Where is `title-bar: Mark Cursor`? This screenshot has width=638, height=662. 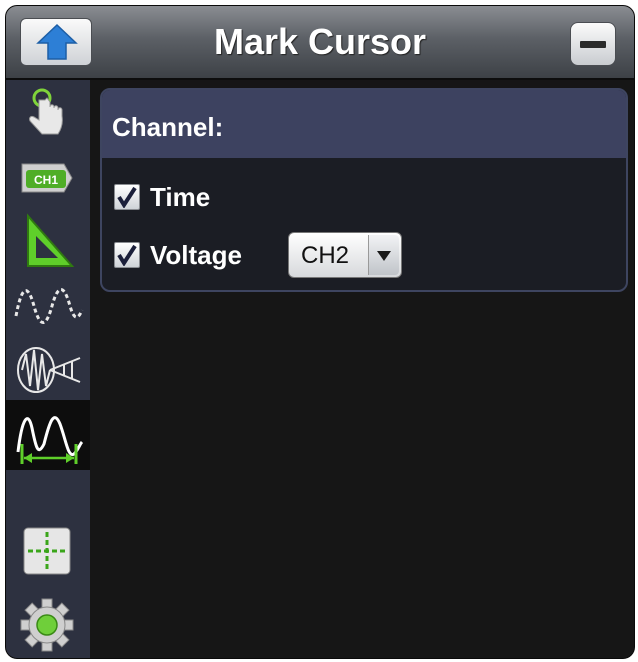
title-bar: Mark Cursor is located at coordinates (320, 43).